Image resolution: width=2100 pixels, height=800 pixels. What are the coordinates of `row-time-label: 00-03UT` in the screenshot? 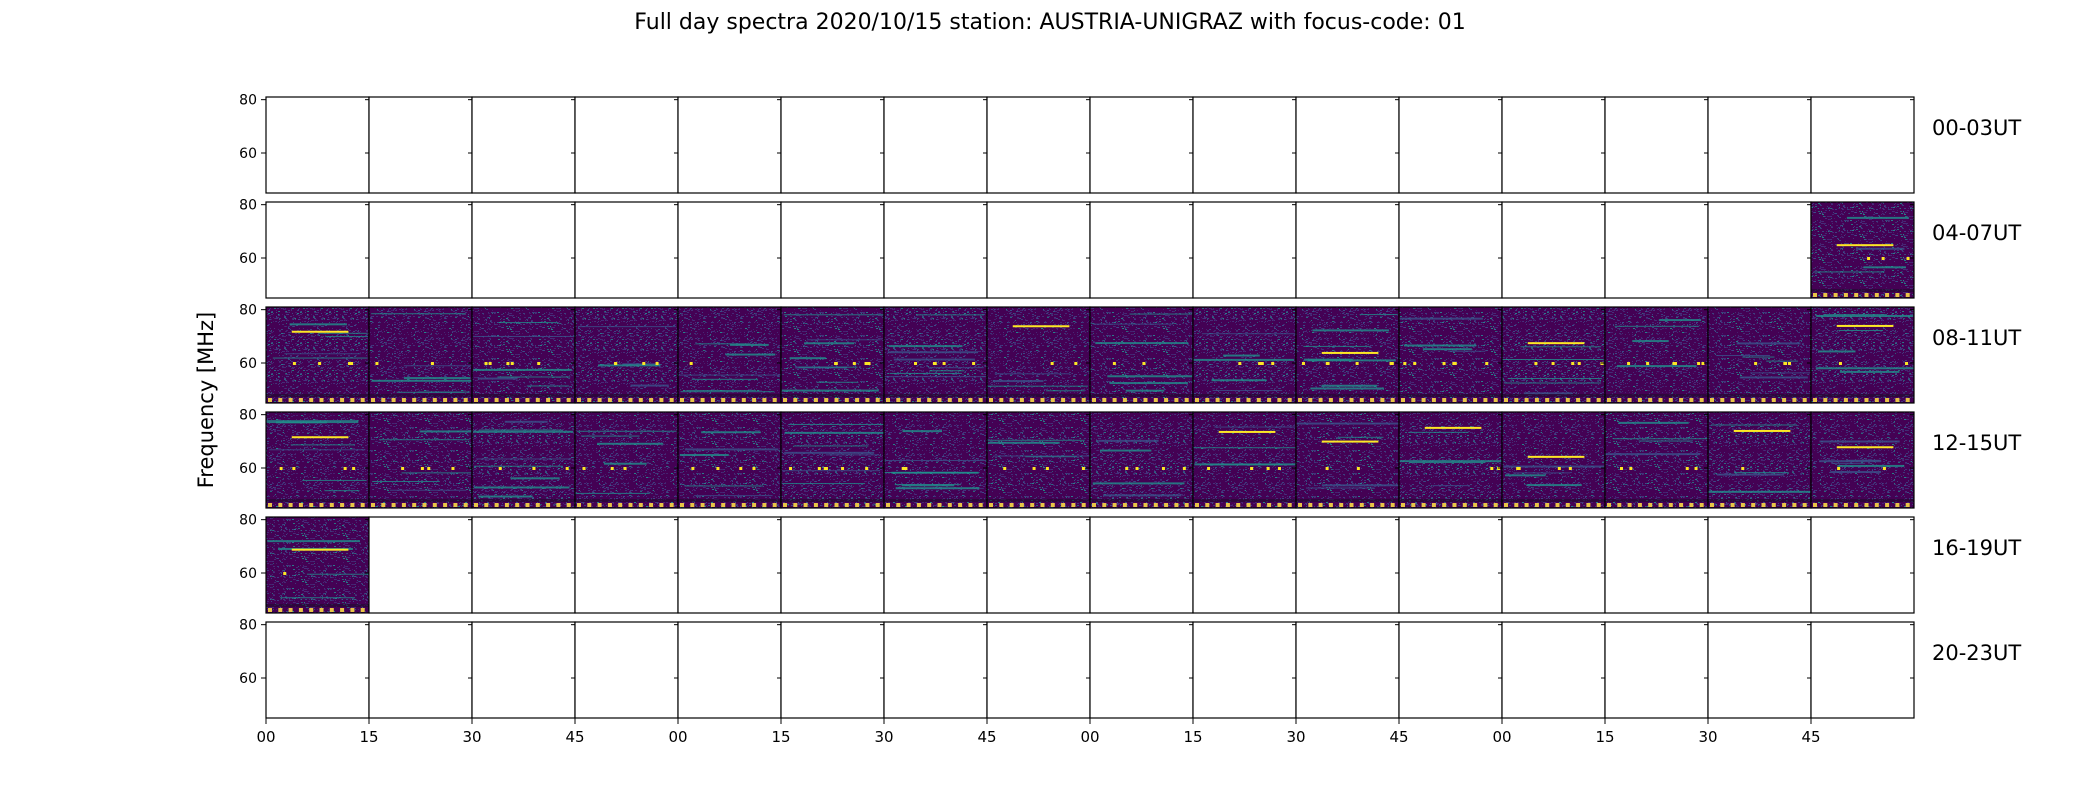 It's located at (1976, 128).